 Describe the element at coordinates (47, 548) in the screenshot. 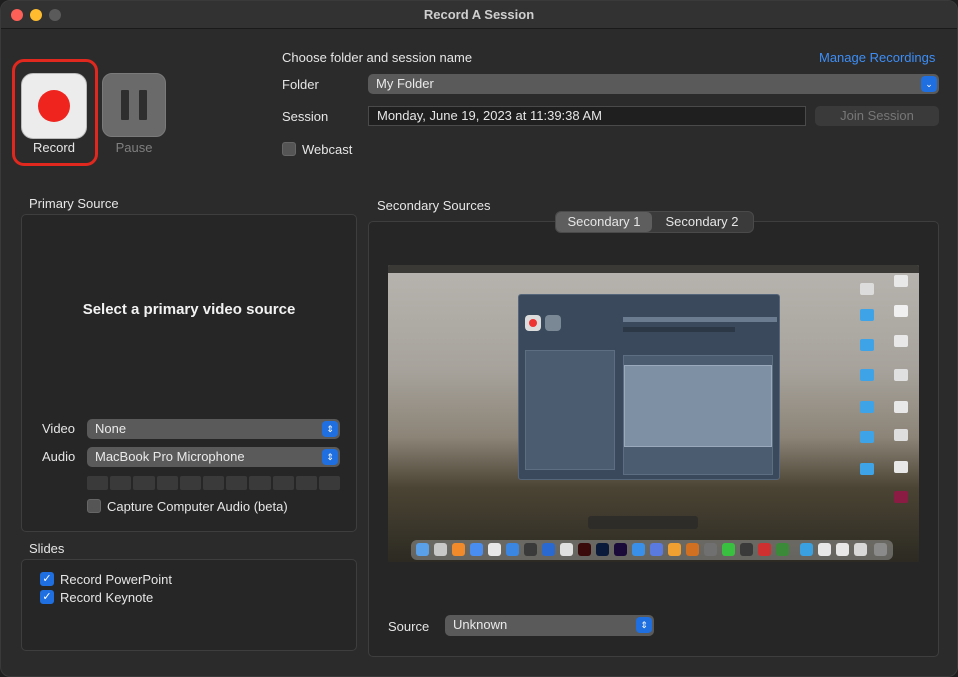

I see `slides-heading: Slides` at that location.